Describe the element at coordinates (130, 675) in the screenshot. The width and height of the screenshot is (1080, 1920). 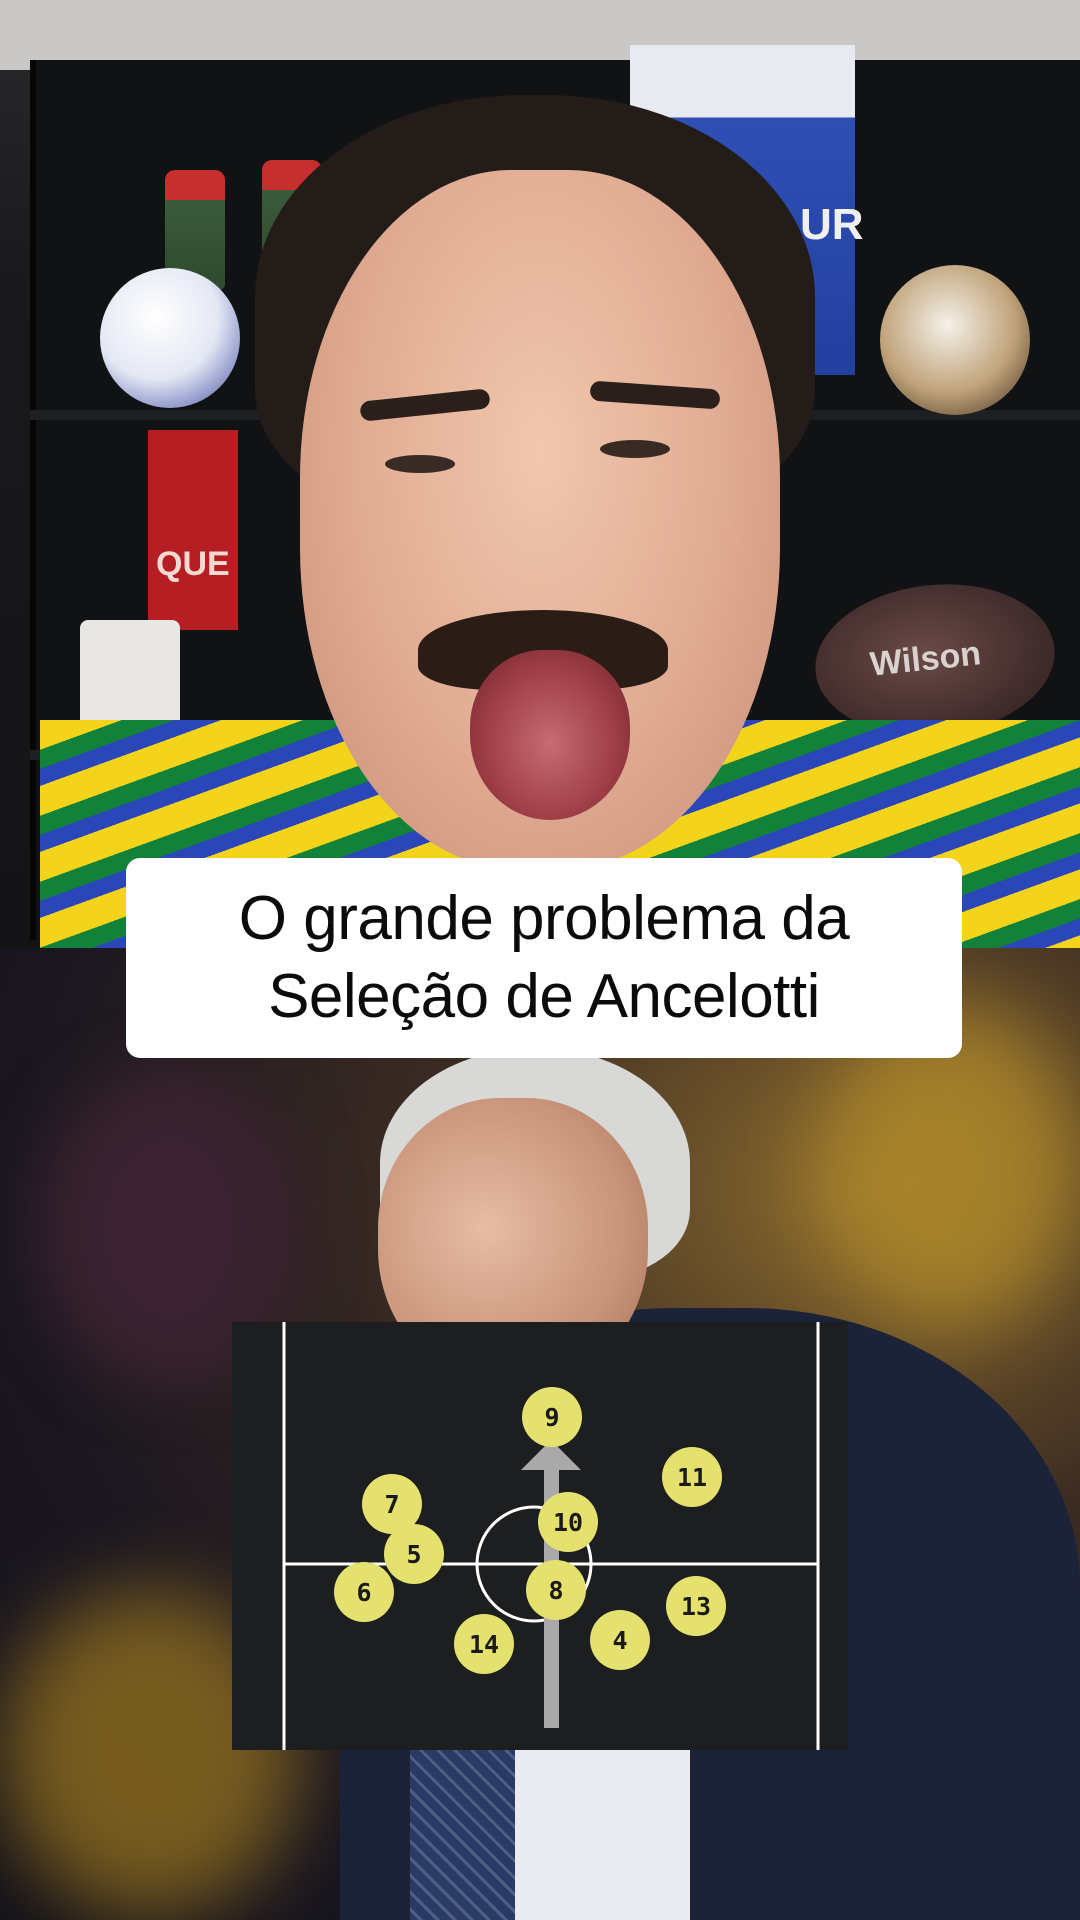
I see `mug` at that location.